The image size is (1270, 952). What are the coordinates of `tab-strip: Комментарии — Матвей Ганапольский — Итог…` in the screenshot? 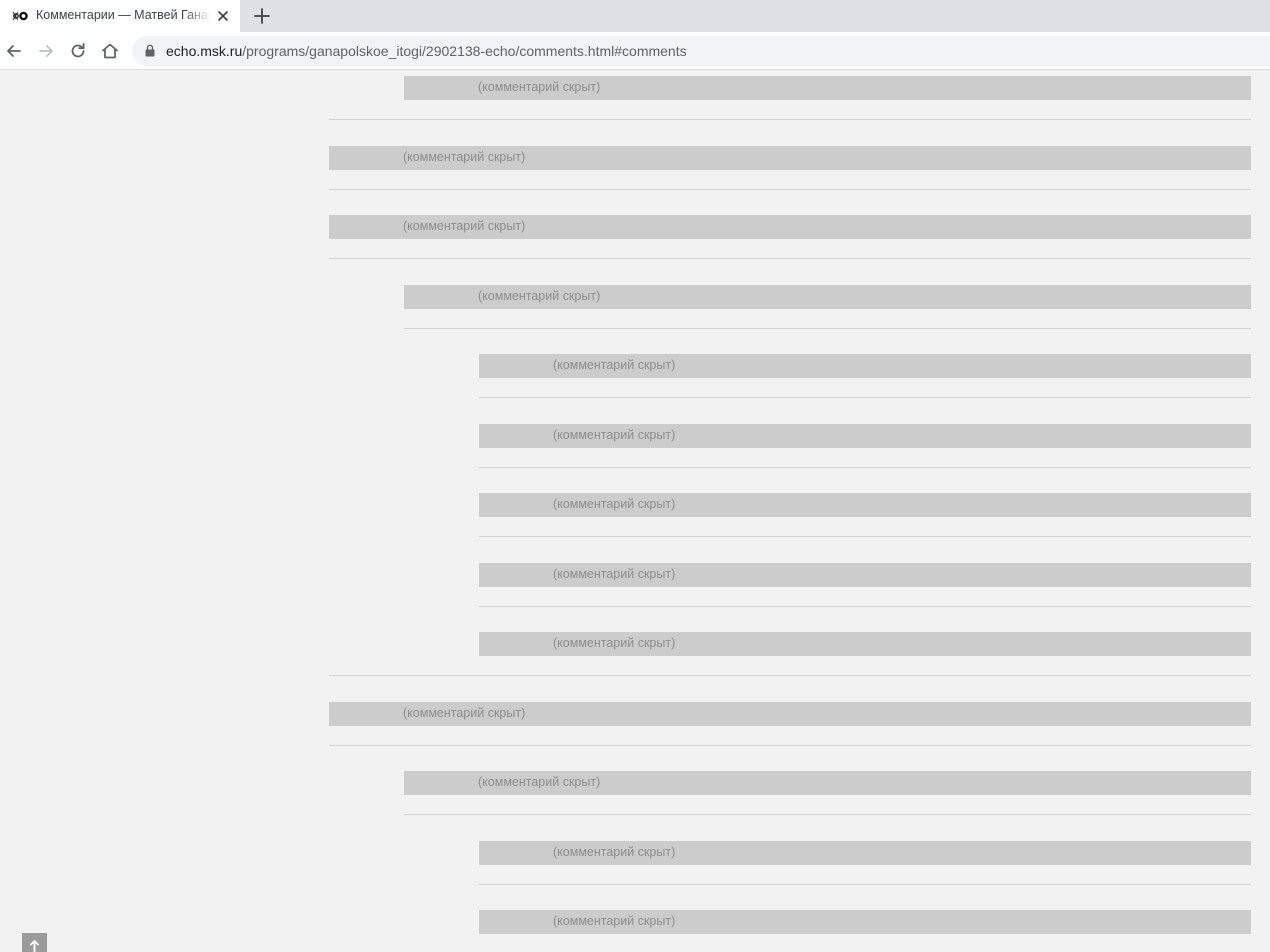 It's located at (635, 16).